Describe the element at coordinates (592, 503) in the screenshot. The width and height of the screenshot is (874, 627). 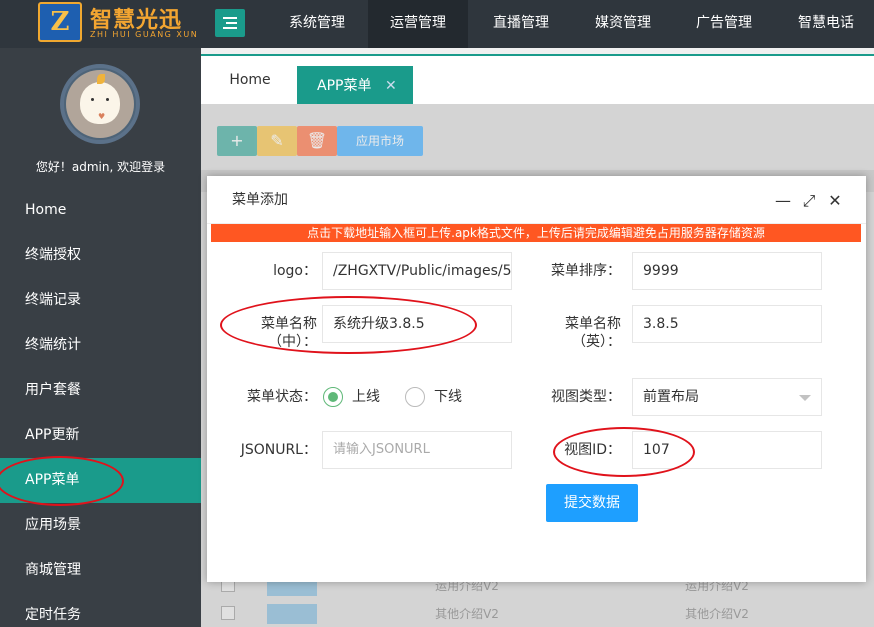
I see `submit-button: 提交数据` at that location.